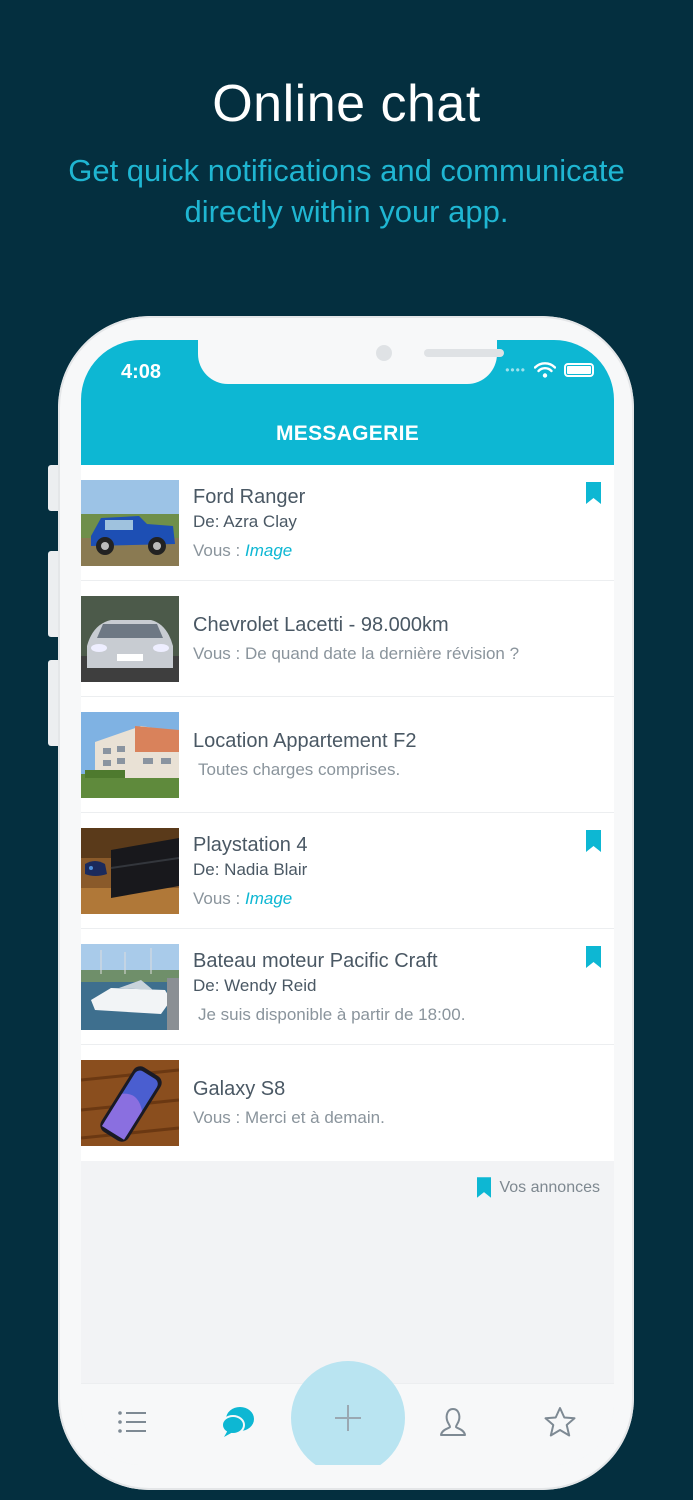 This screenshot has height=1500, width=693. I want to click on conversation-title: Playstation 4, so click(250, 845).